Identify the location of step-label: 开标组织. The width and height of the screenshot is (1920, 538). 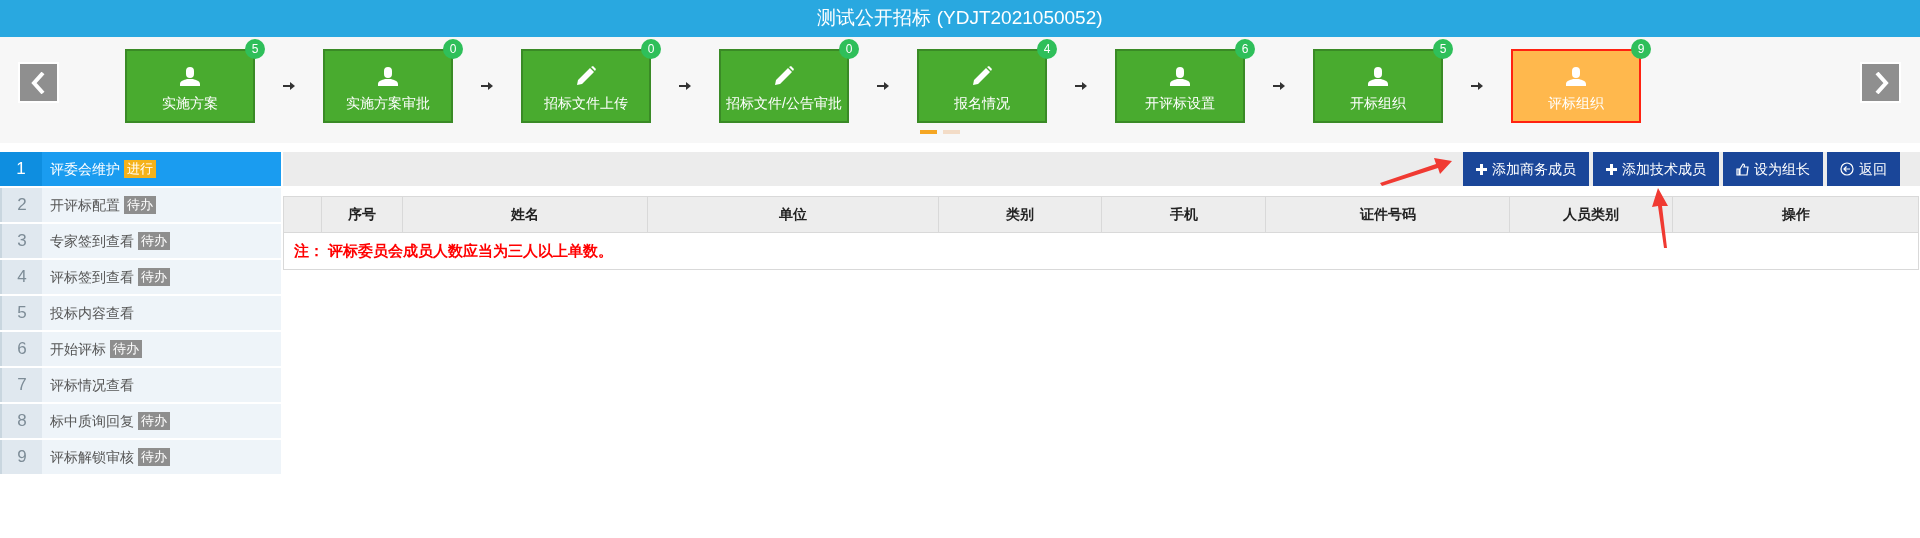
(1378, 103).